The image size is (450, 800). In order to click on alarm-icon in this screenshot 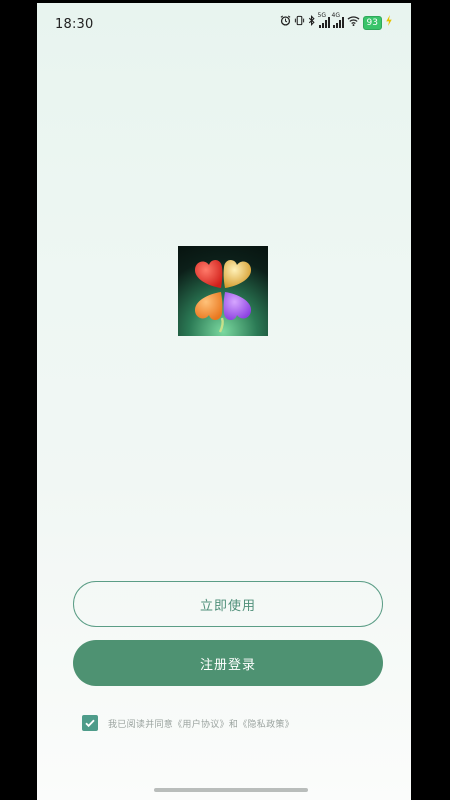, I will do `click(285, 22)`.